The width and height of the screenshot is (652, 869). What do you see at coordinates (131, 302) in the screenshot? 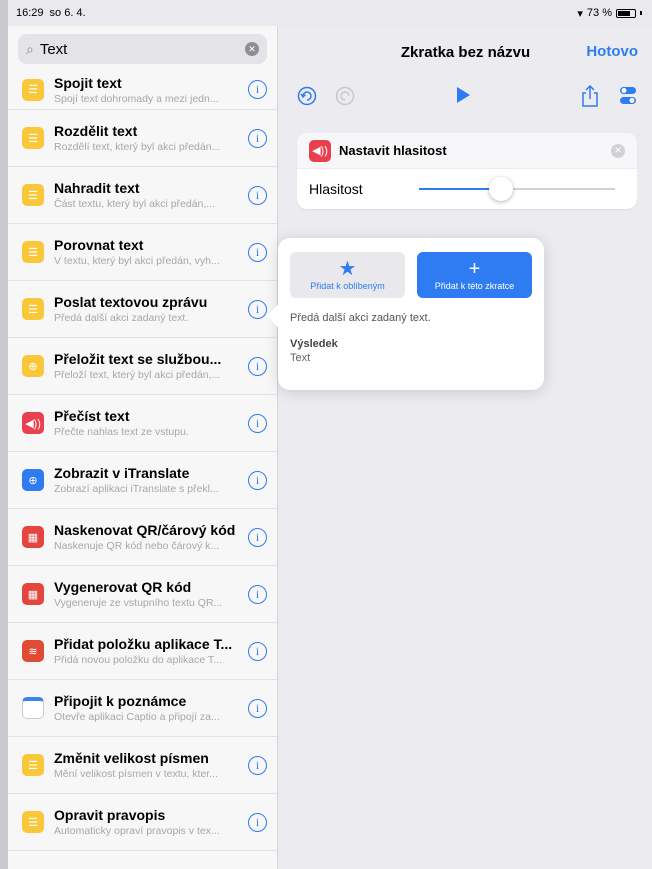
I see `list-item-title: Poslat textovou zprávu` at bounding box center [131, 302].